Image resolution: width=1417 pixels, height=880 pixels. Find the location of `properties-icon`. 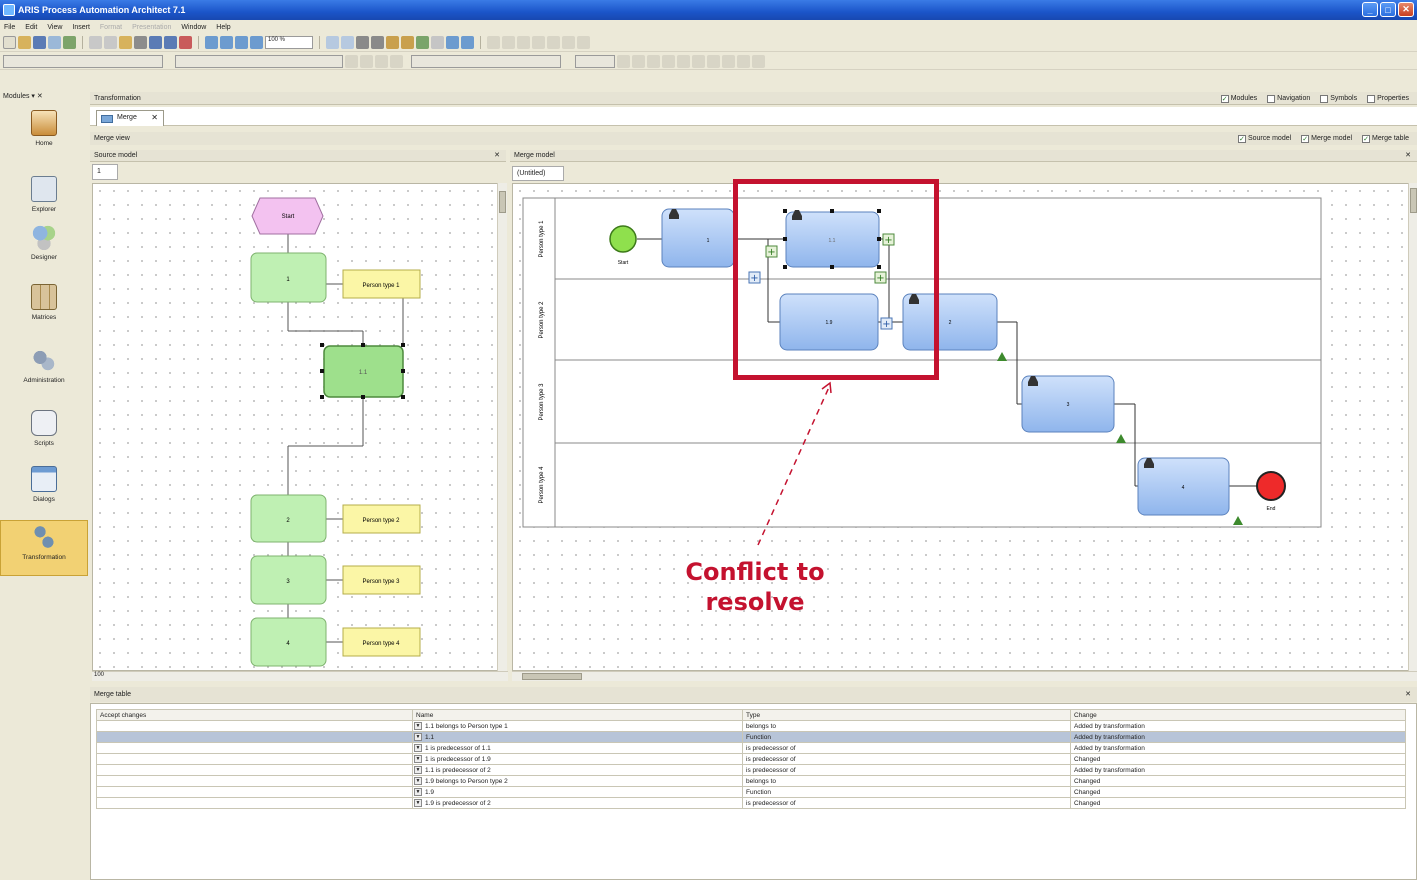

properties-icon is located at coordinates (69, 42).